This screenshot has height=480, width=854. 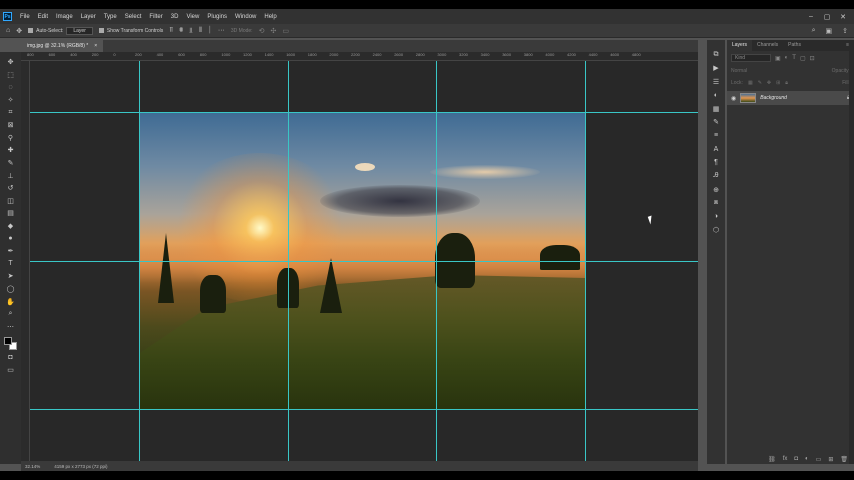 What do you see at coordinates (10, 326) in the screenshot?
I see `more-tools-icon: ⋯` at bounding box center [10, 326].